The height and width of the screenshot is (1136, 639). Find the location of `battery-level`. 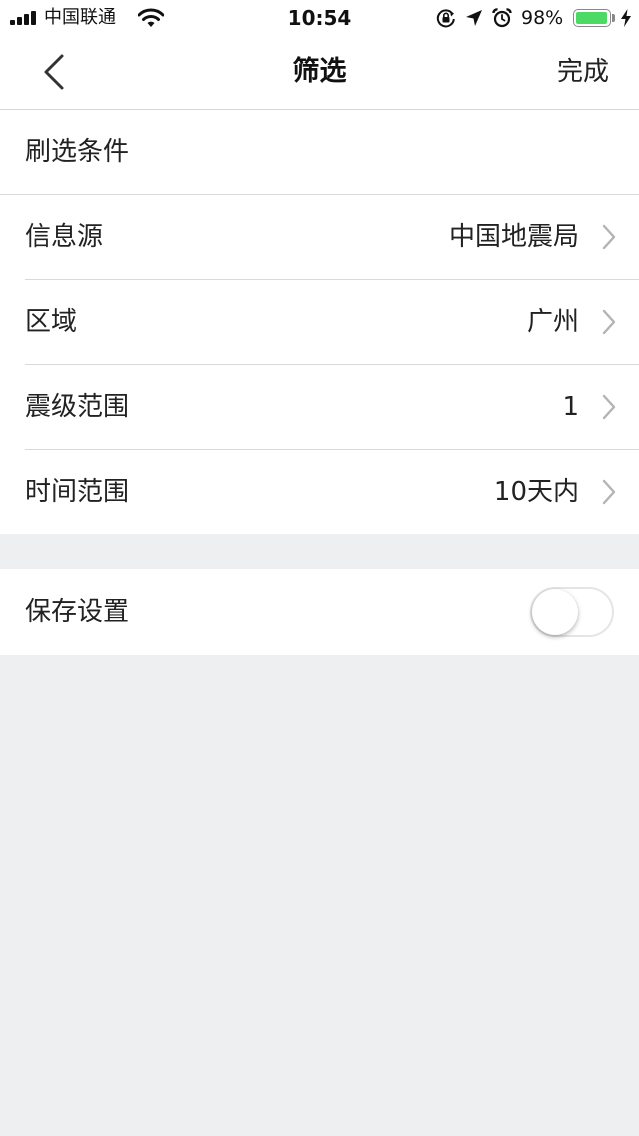

battery-level is located at coordinates (592, 18).